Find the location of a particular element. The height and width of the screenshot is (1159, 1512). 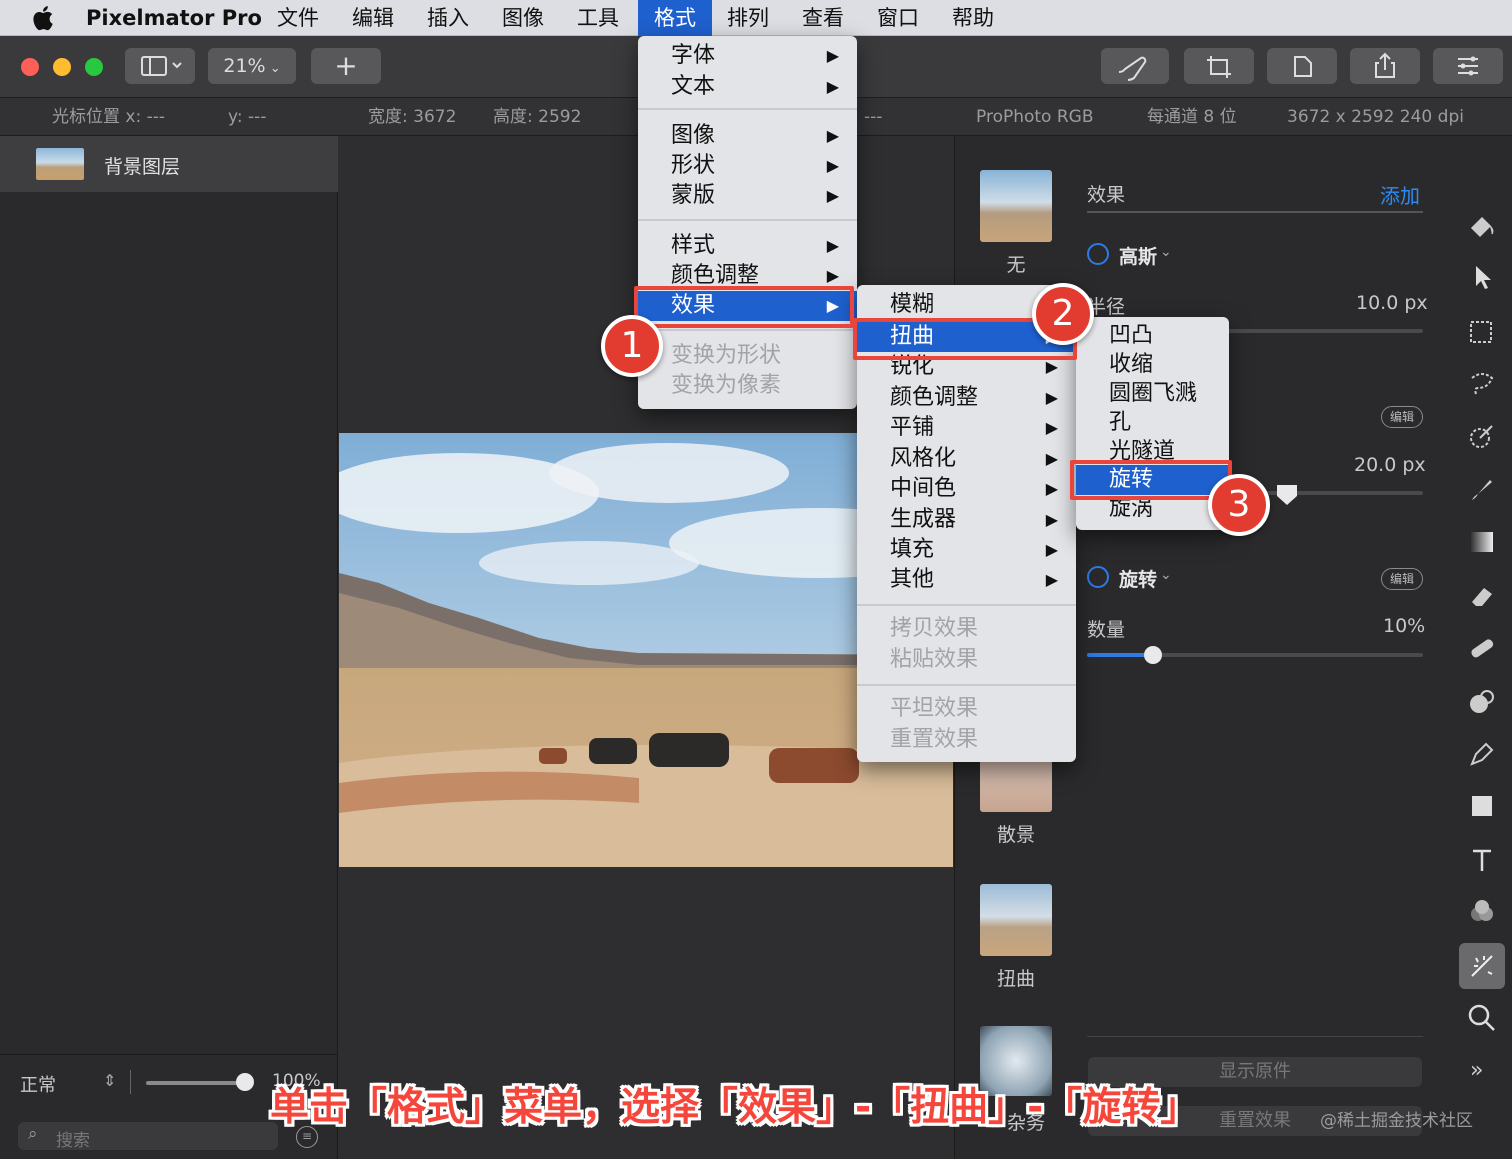

menu-window: 窗口 is located at coordinates (898, 18).